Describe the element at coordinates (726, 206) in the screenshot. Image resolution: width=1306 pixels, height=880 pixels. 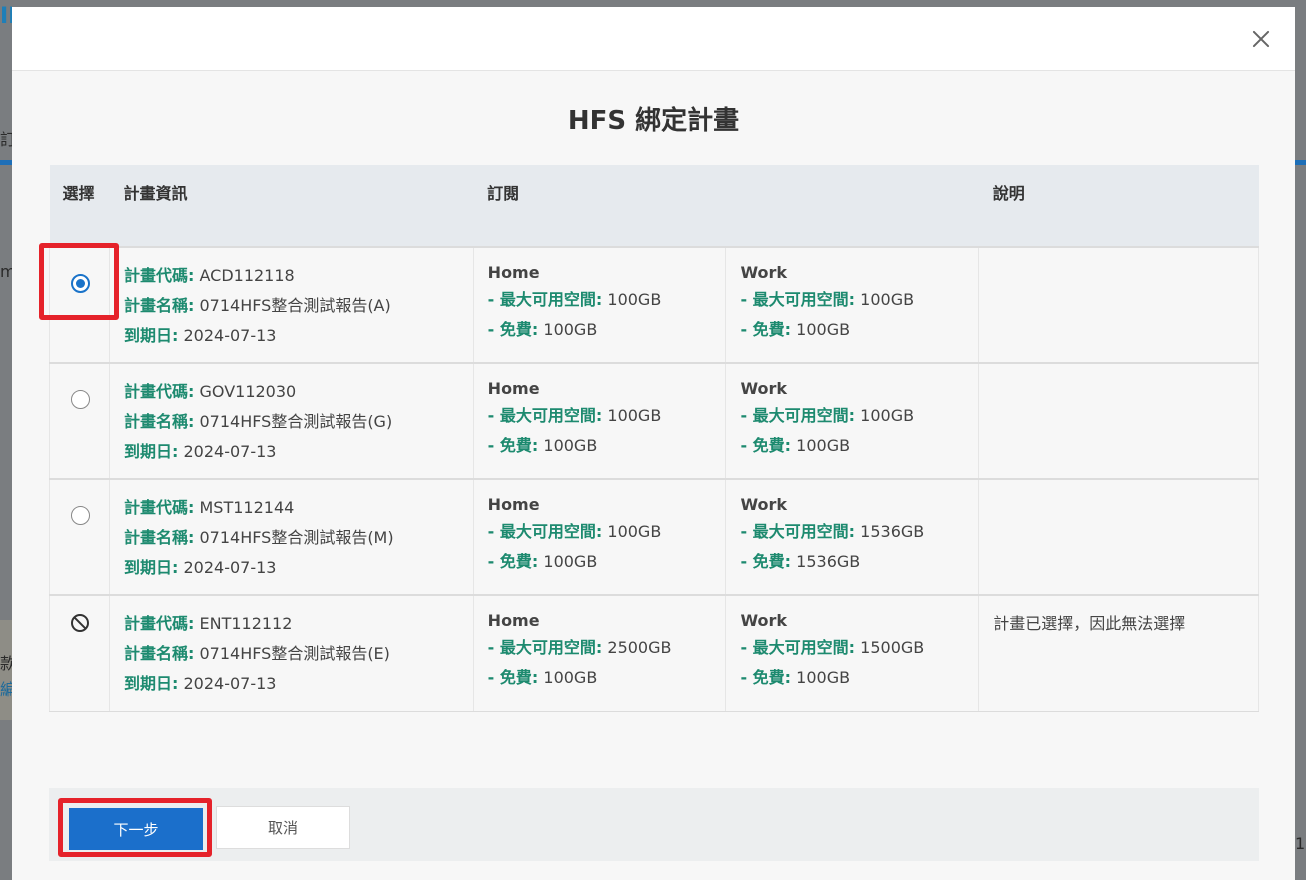
I see `header-subscription: 訂閱` at that location.